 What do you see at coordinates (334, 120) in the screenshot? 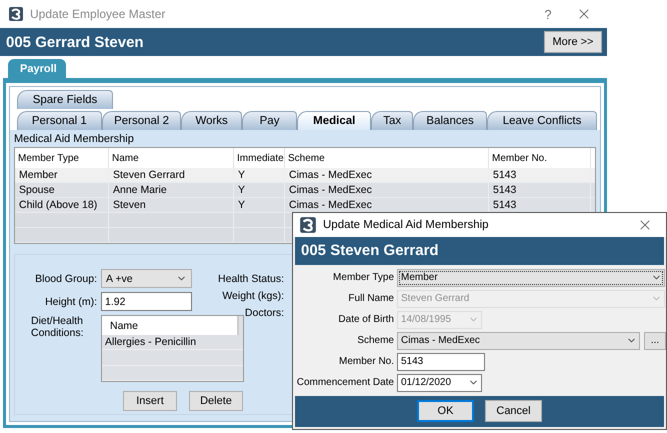
I see `tab: Medical` at bounding box center [334, 120].